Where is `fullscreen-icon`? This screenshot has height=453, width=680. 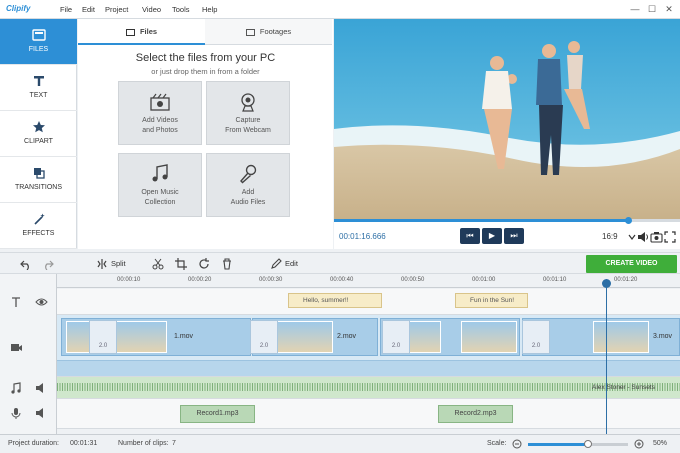
fullscreen-icon is located at coordinates (670, 237).